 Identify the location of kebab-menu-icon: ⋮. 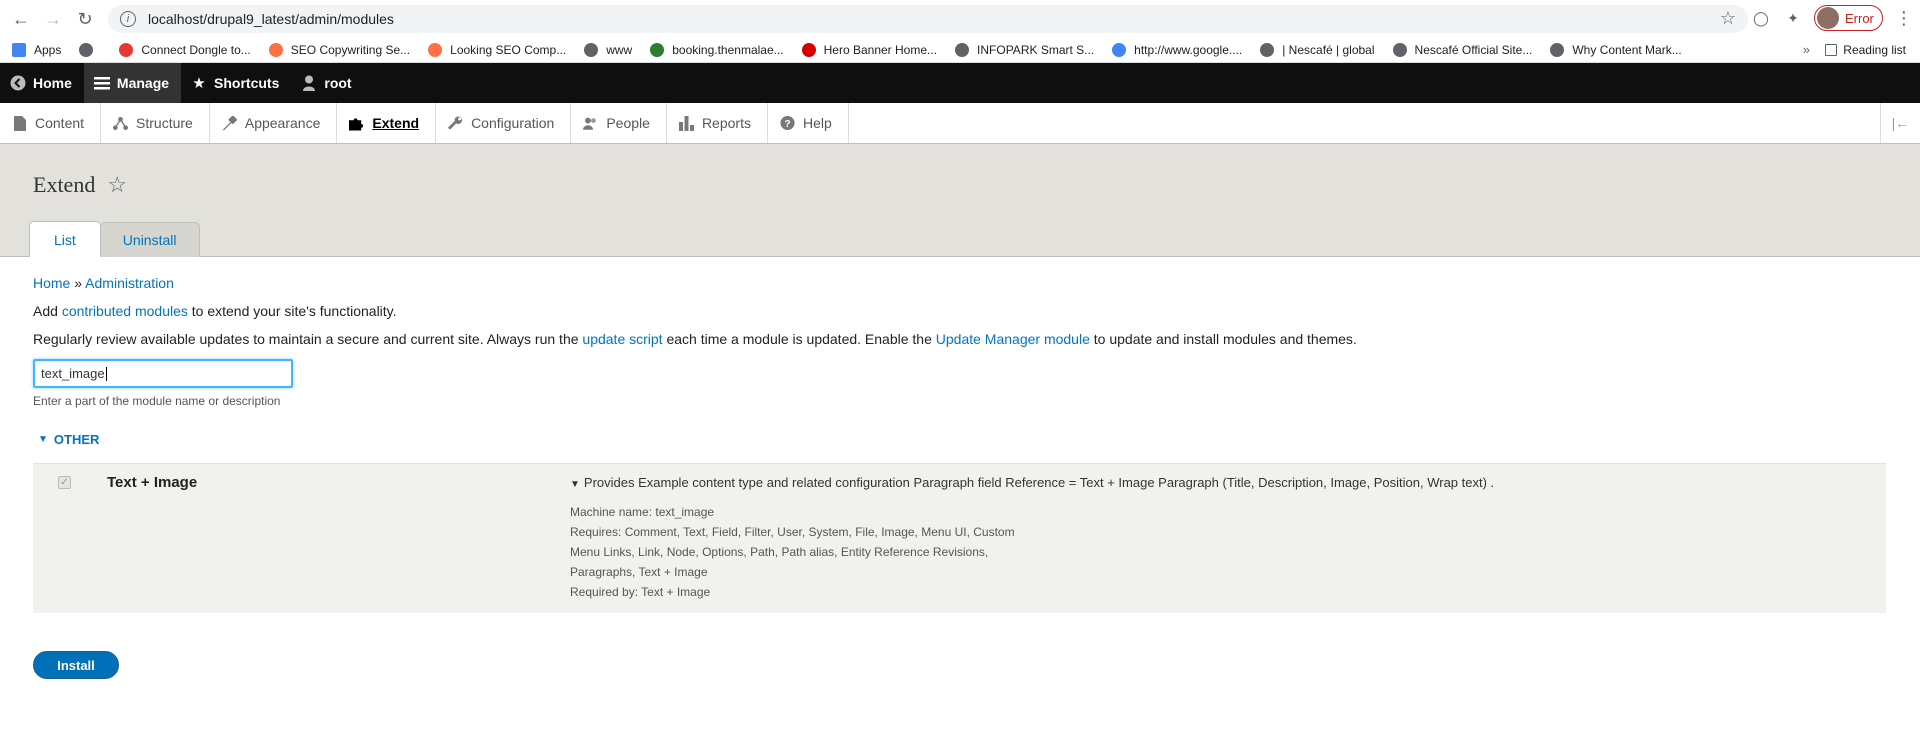
(1904, 18).